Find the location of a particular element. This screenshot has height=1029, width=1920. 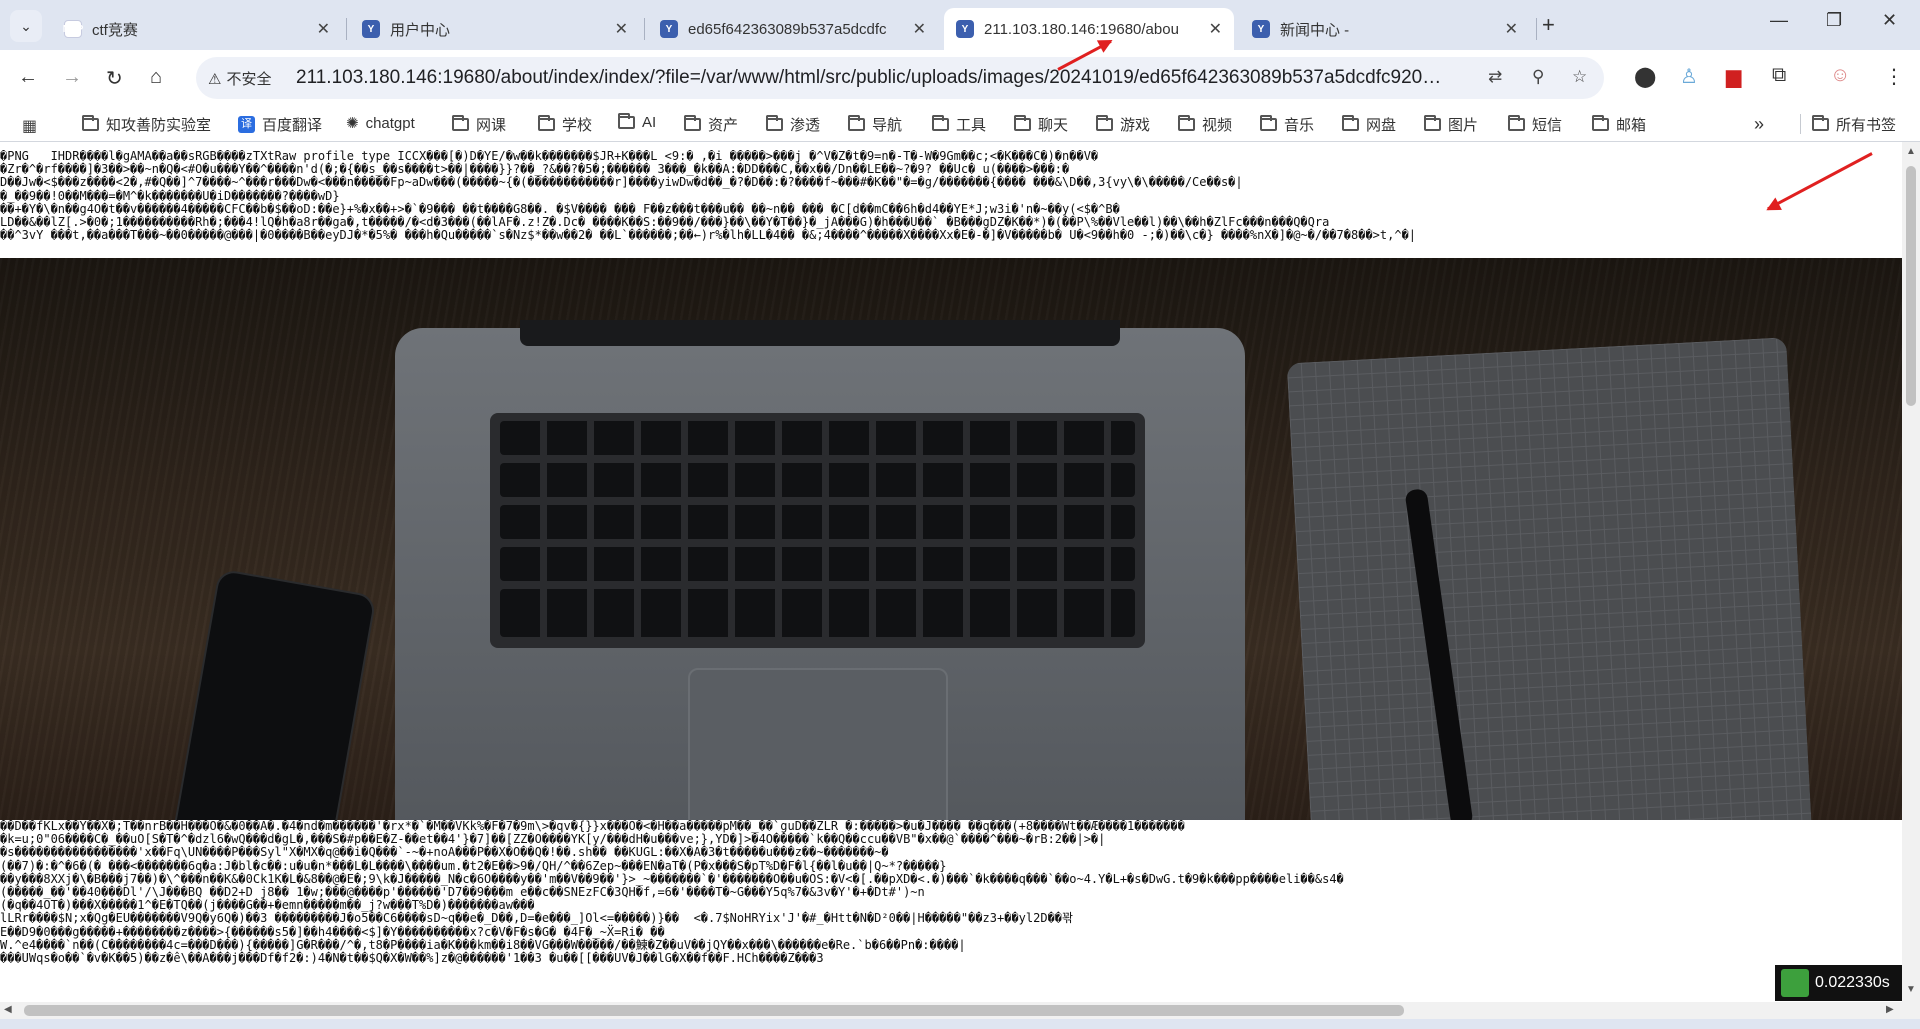

bookmark-folder: AI is located at coordinates (637, 122).